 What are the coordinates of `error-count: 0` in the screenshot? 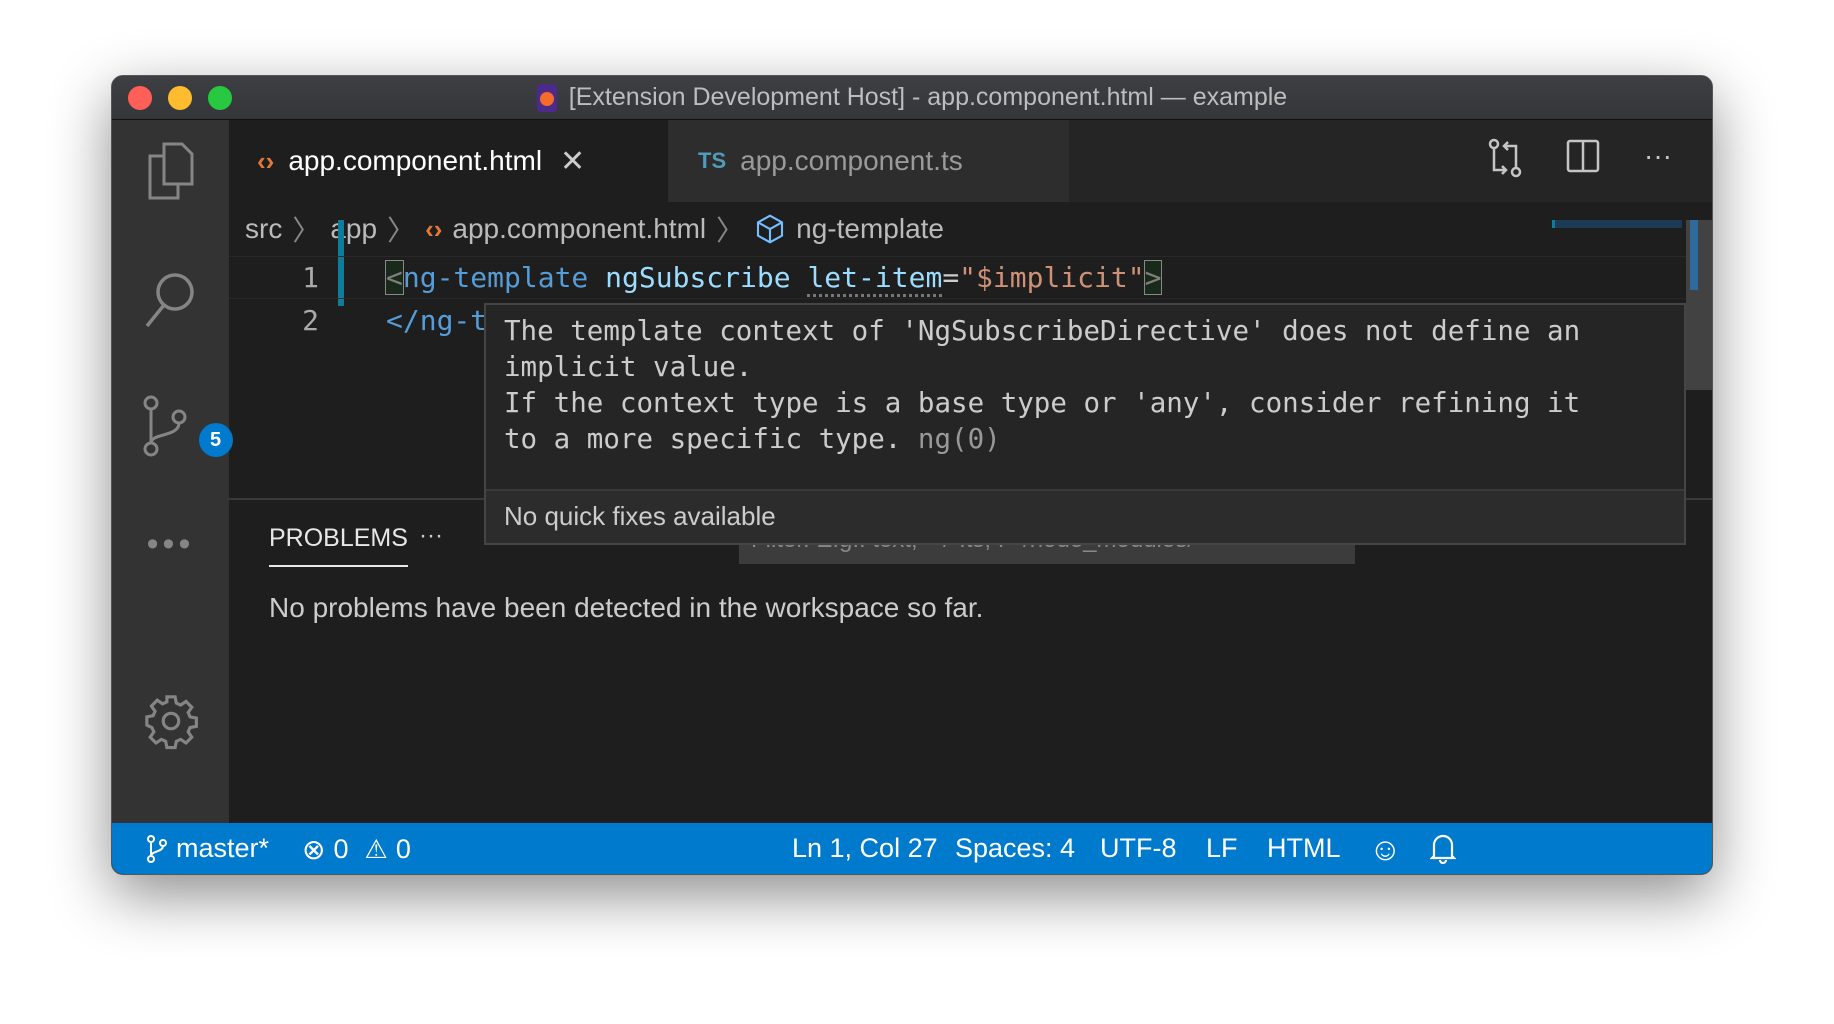 It's located at (341, 849).